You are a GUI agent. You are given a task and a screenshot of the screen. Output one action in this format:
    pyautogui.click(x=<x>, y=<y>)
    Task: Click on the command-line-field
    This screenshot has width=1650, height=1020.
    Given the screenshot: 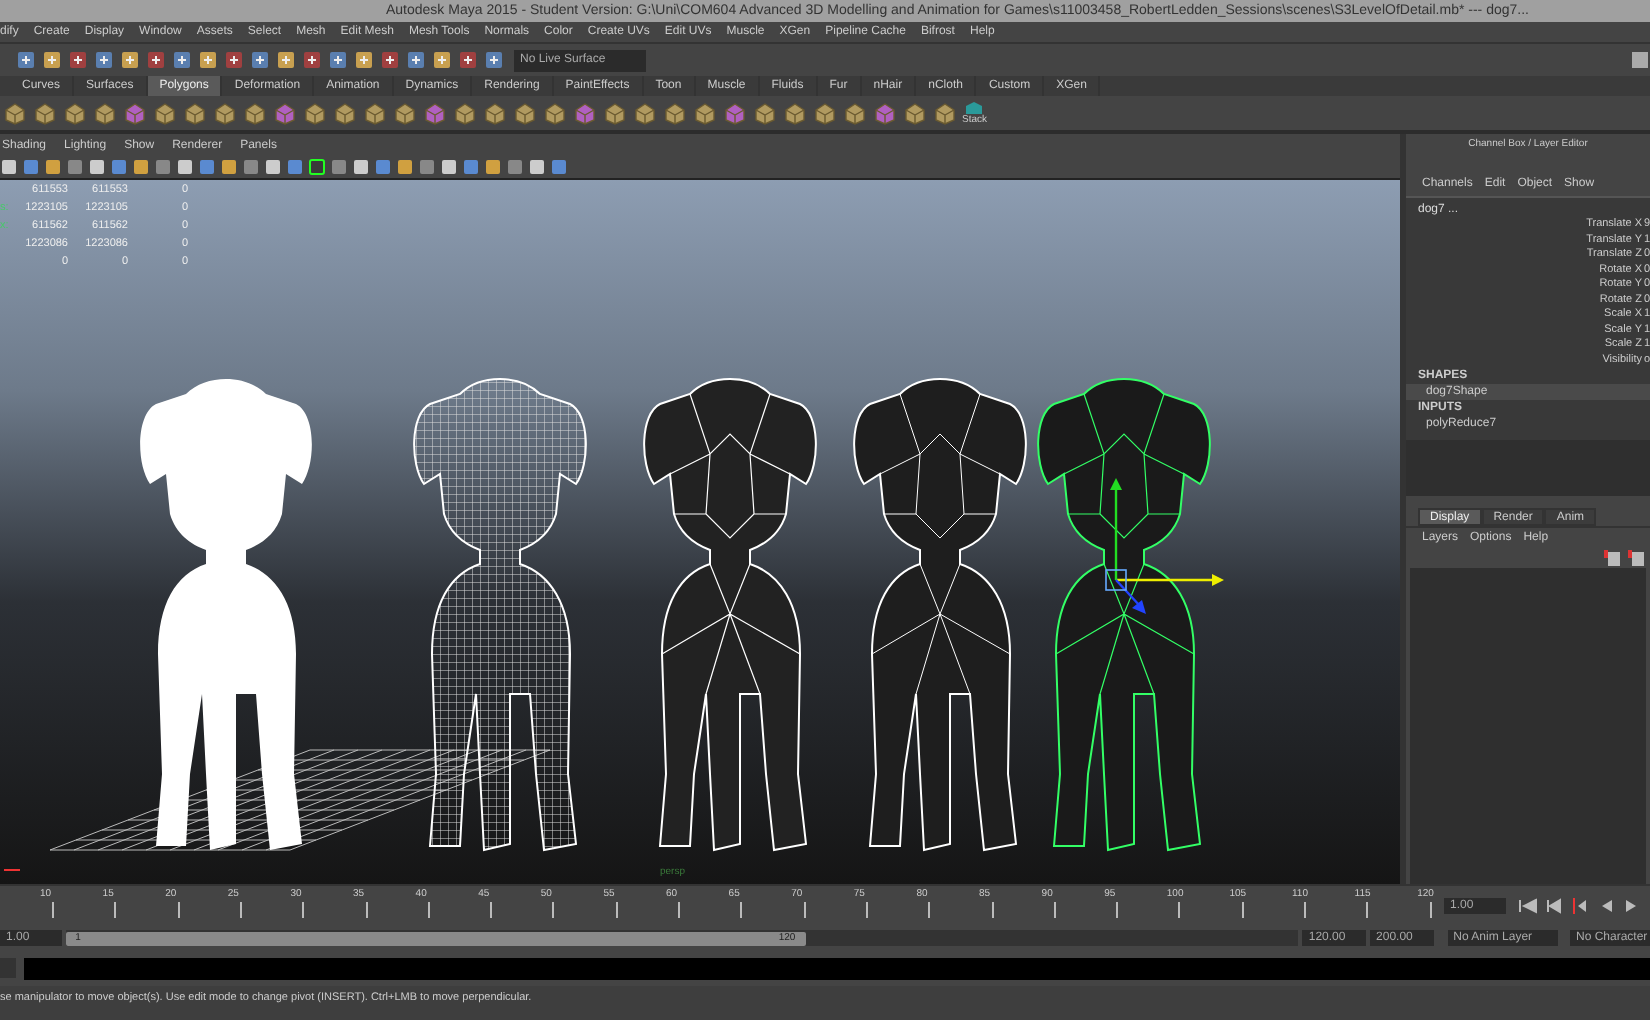 What is the action you would take?
    pyautogui.click(x=837, y=968)
    